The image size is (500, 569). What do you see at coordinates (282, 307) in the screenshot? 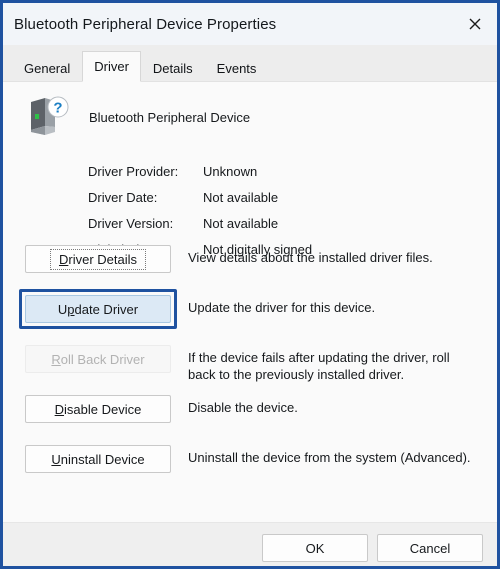
I see `update-driver-description: Update the driver for this device.` at bounding box center [282, 307].